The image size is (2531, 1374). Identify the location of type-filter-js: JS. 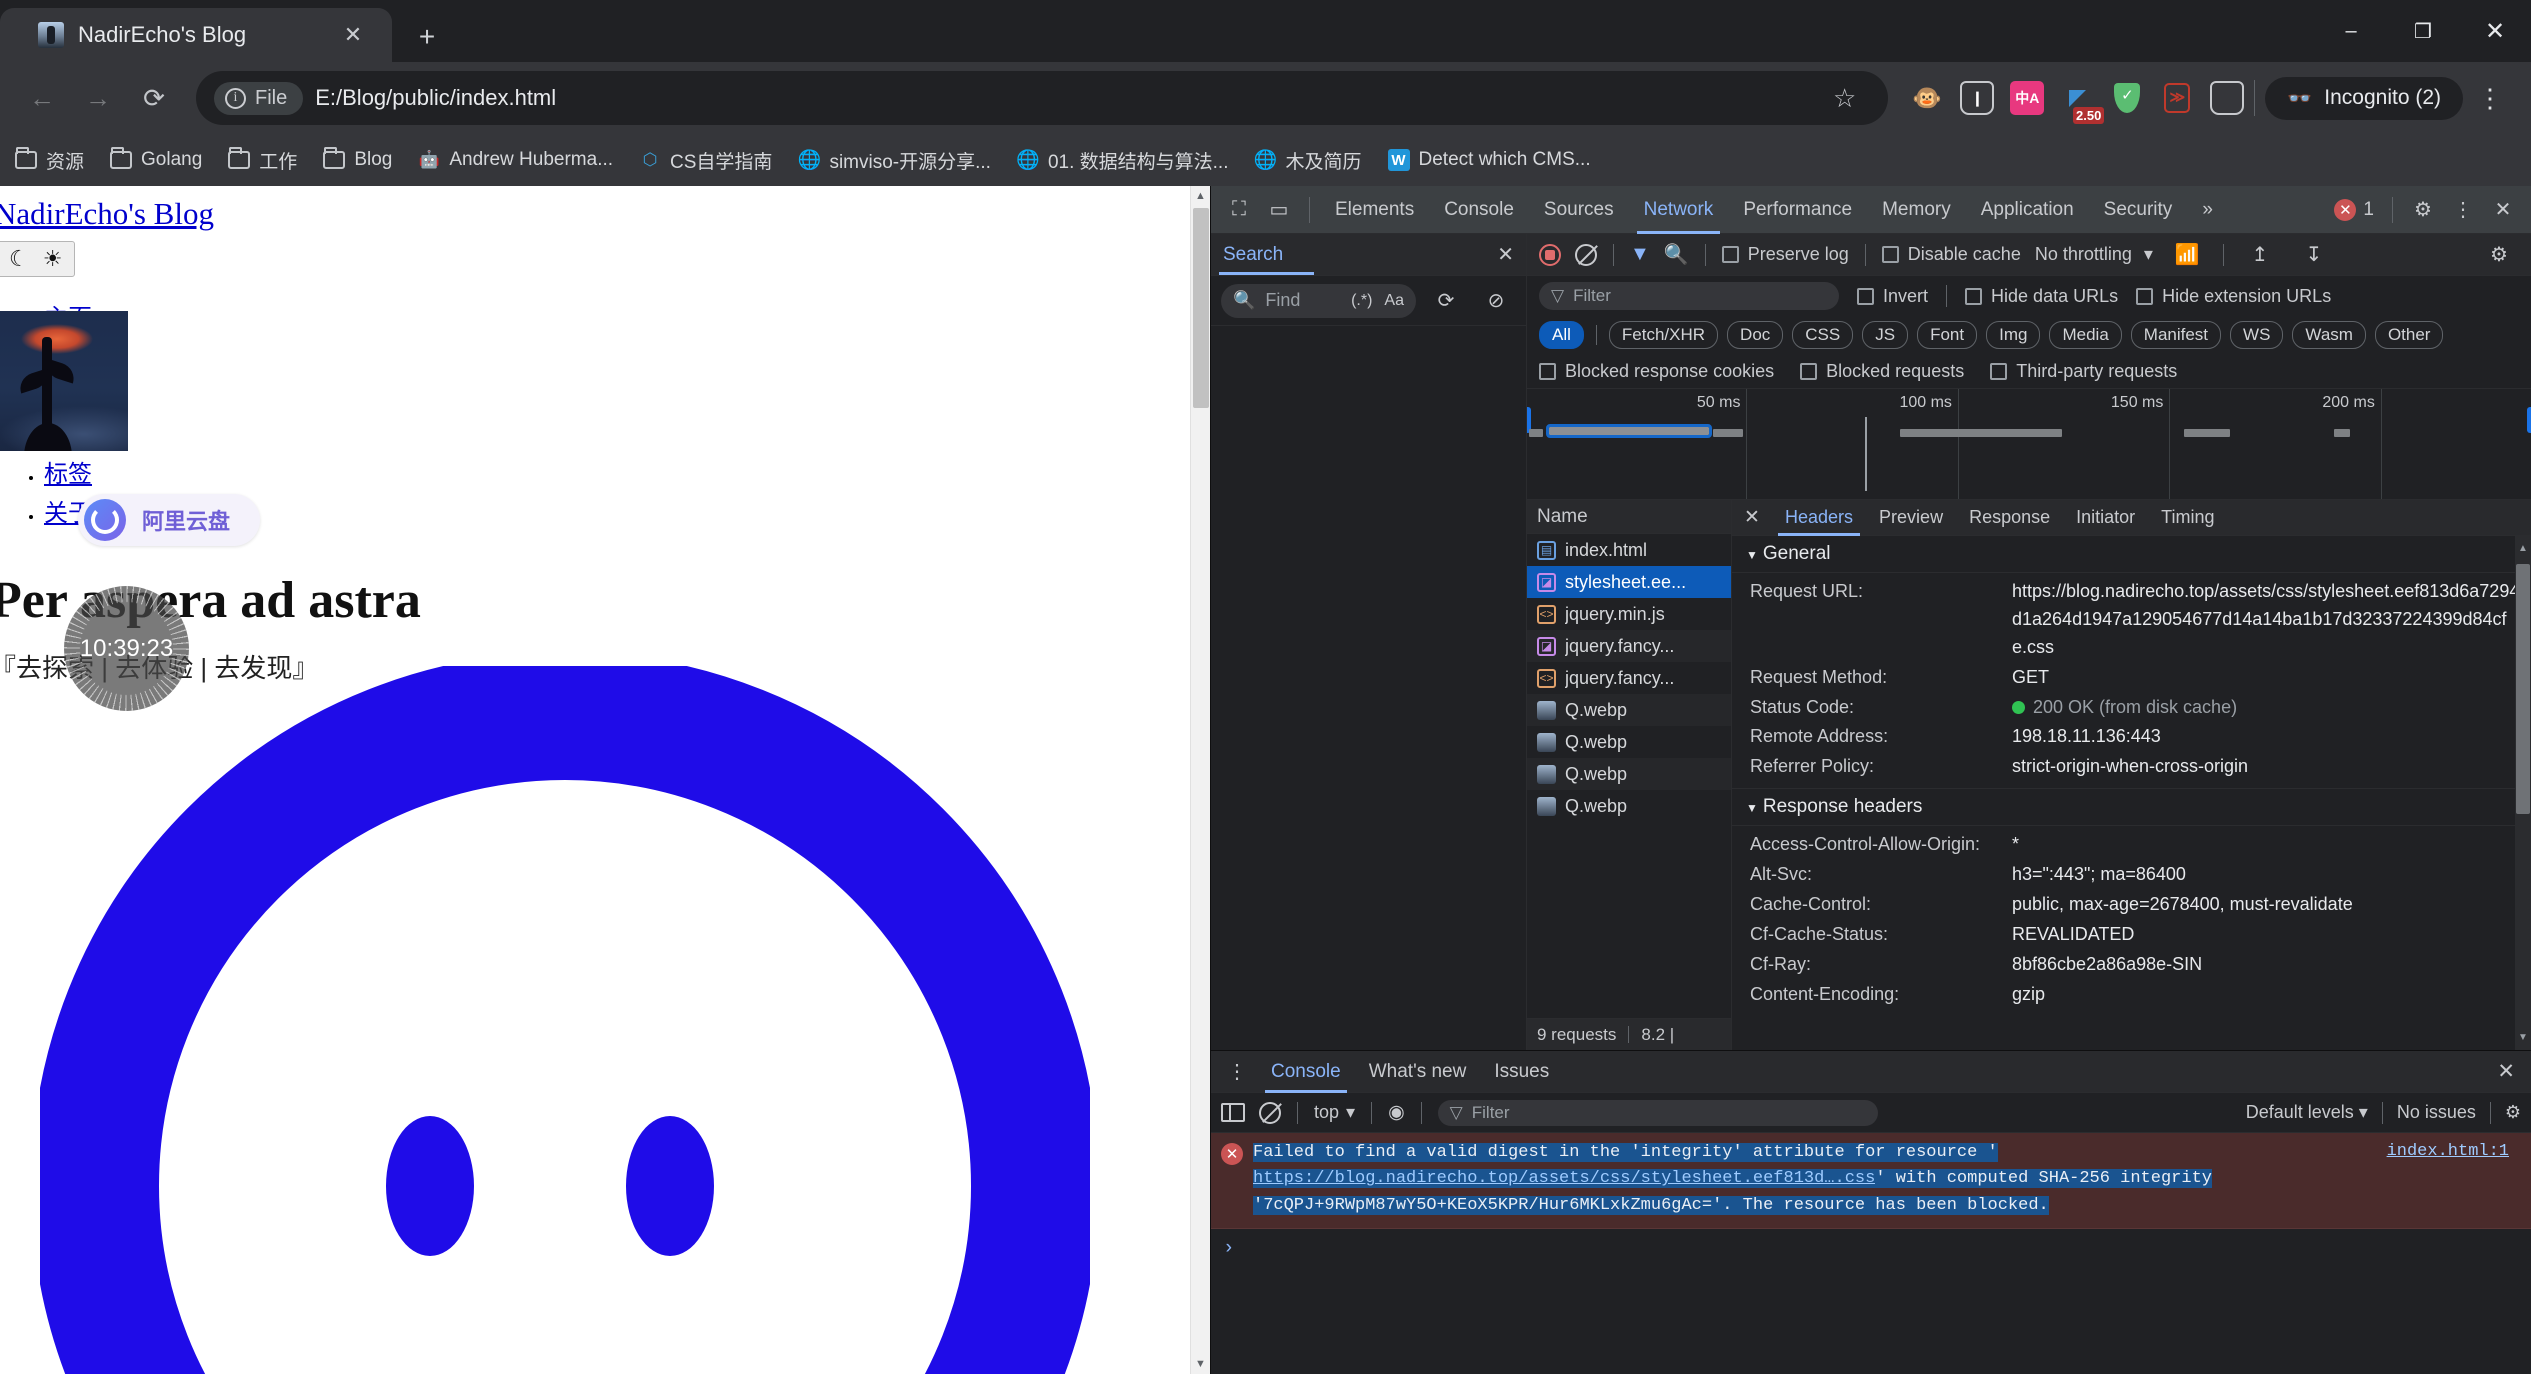
(1885, 335).